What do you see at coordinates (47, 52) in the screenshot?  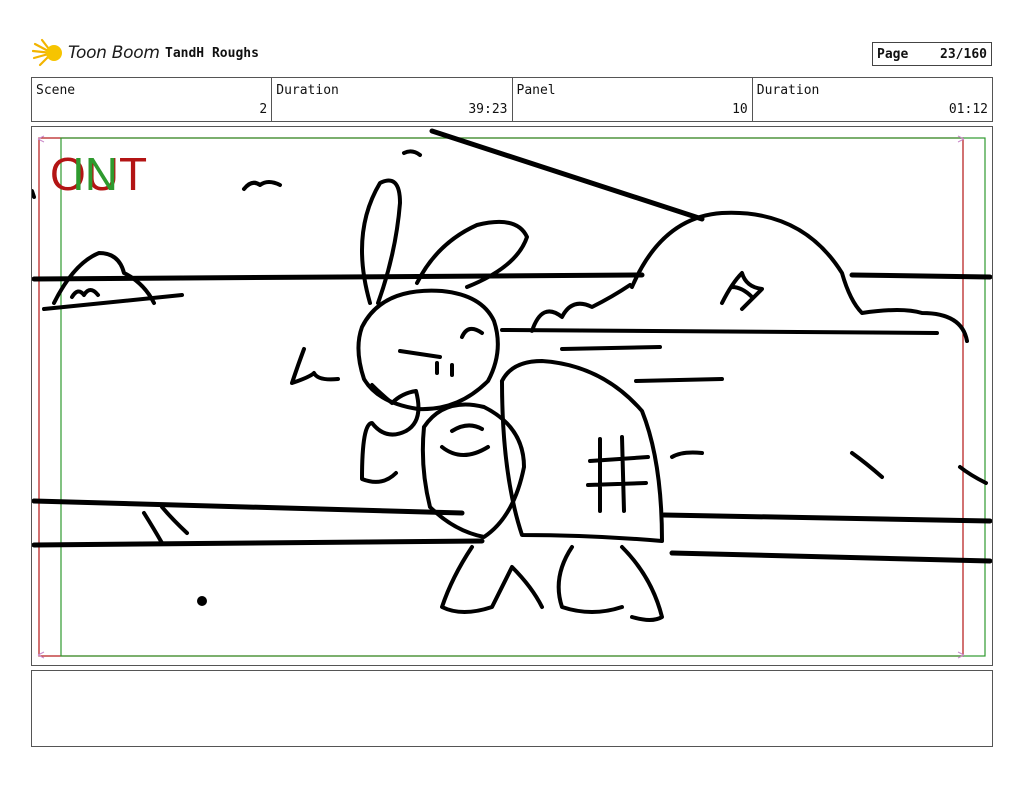 I see `burst-icon` at bounding box center [47, 52].